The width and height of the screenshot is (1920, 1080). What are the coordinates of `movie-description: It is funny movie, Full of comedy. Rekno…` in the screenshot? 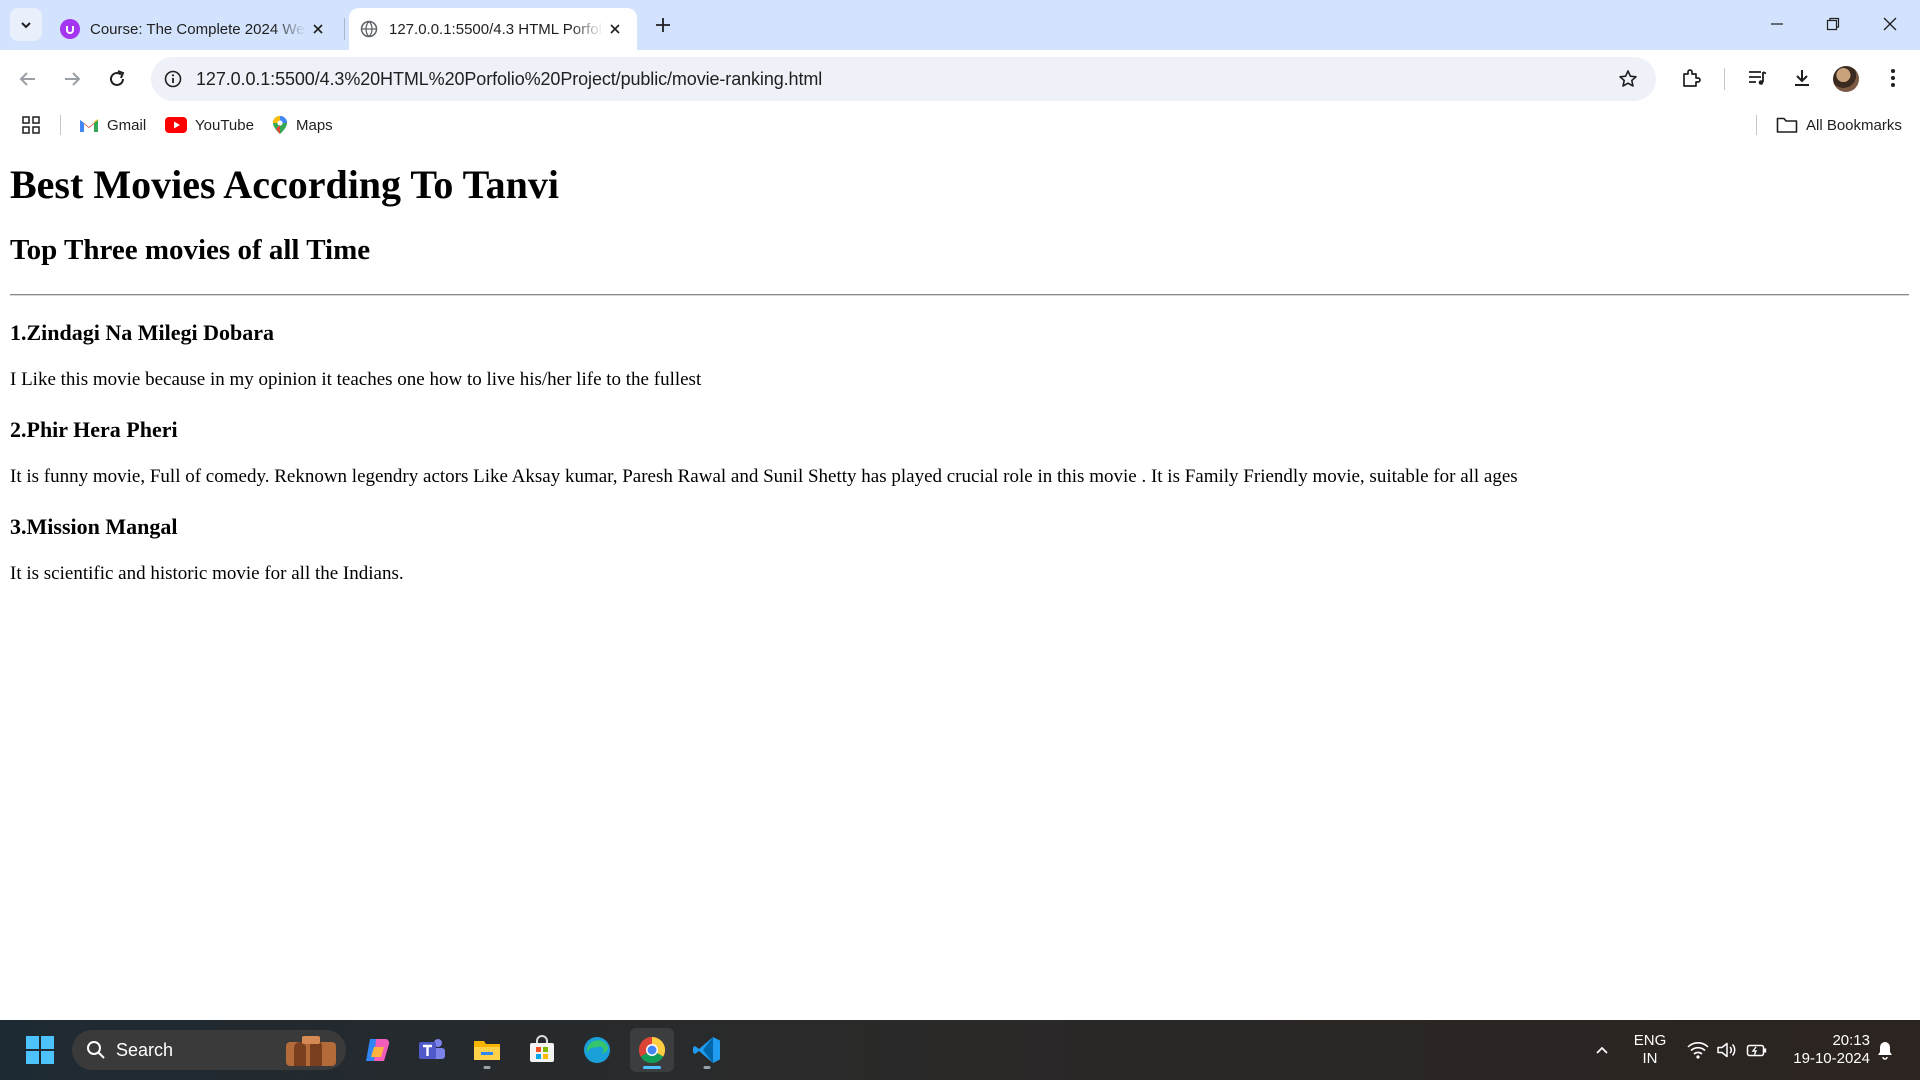 It's located at (764, 476).